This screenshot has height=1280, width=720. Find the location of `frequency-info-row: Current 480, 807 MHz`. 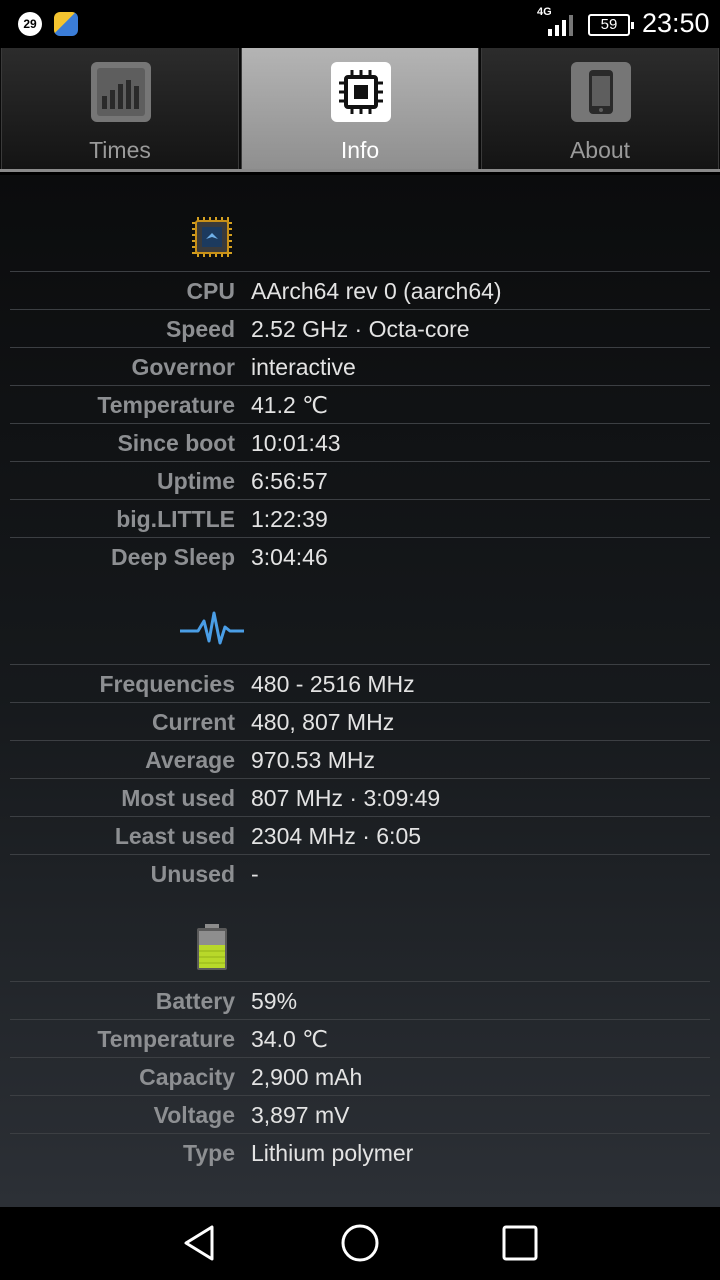

frequency-info-row: Current 480, 807 MHz is located at coordinates (360, 721).